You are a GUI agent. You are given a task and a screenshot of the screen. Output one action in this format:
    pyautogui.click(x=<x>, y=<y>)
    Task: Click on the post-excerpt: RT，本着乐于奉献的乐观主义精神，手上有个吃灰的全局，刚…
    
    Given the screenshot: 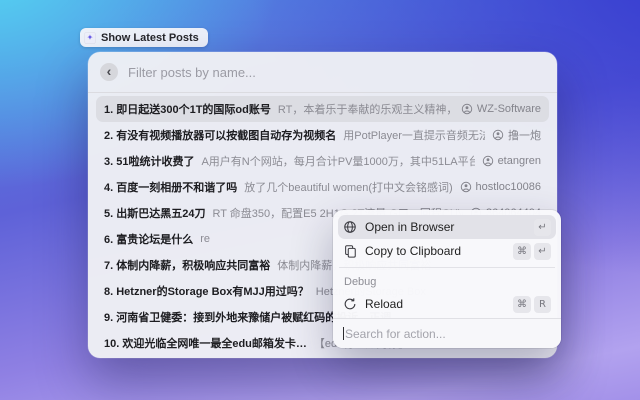 What is the action you would take?
    pyautogui.click(x=365, y=110)
    